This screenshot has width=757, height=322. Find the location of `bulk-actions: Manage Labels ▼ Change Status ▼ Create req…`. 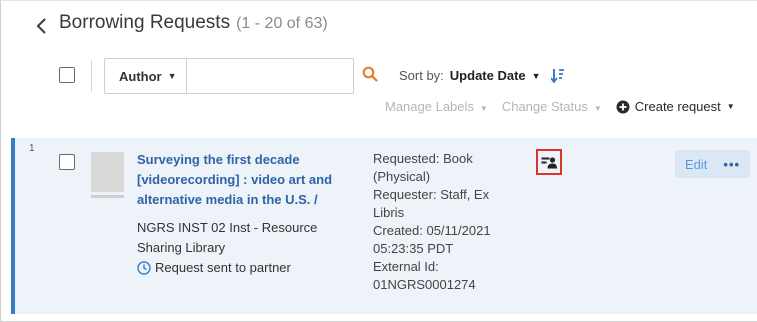

bulk-actions: Manage Labels ▼ Change Status ▼ Create req… is located at coordinates (560, 106).